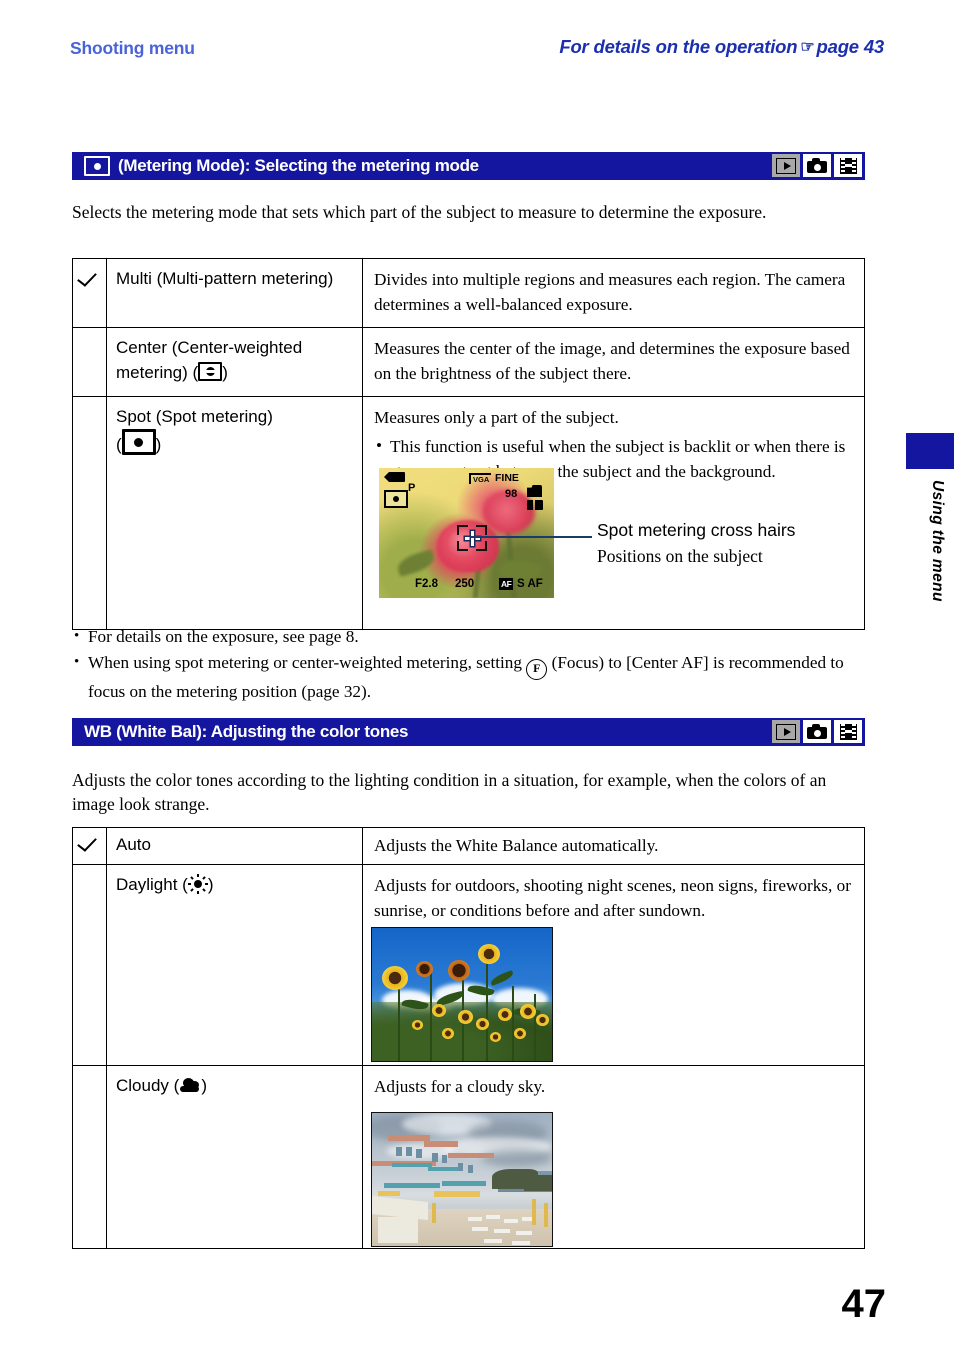 Image resolution: width=954 pixels, height=1357 pixels. I want to click on pointing-hand-icon: ☞, so click(807, 47).